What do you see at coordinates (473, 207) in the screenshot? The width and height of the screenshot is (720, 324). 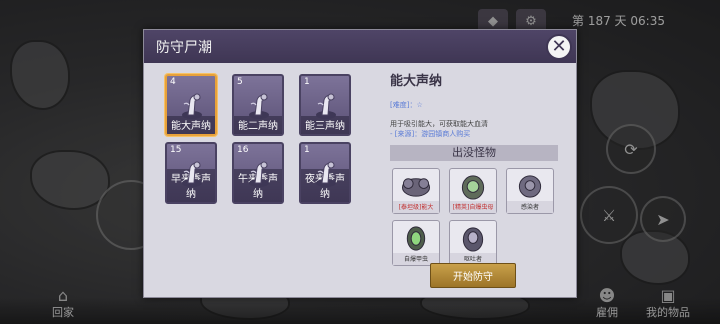 I see `monster-label: [精英]自爆虫母` at bounding box center [473, 207].